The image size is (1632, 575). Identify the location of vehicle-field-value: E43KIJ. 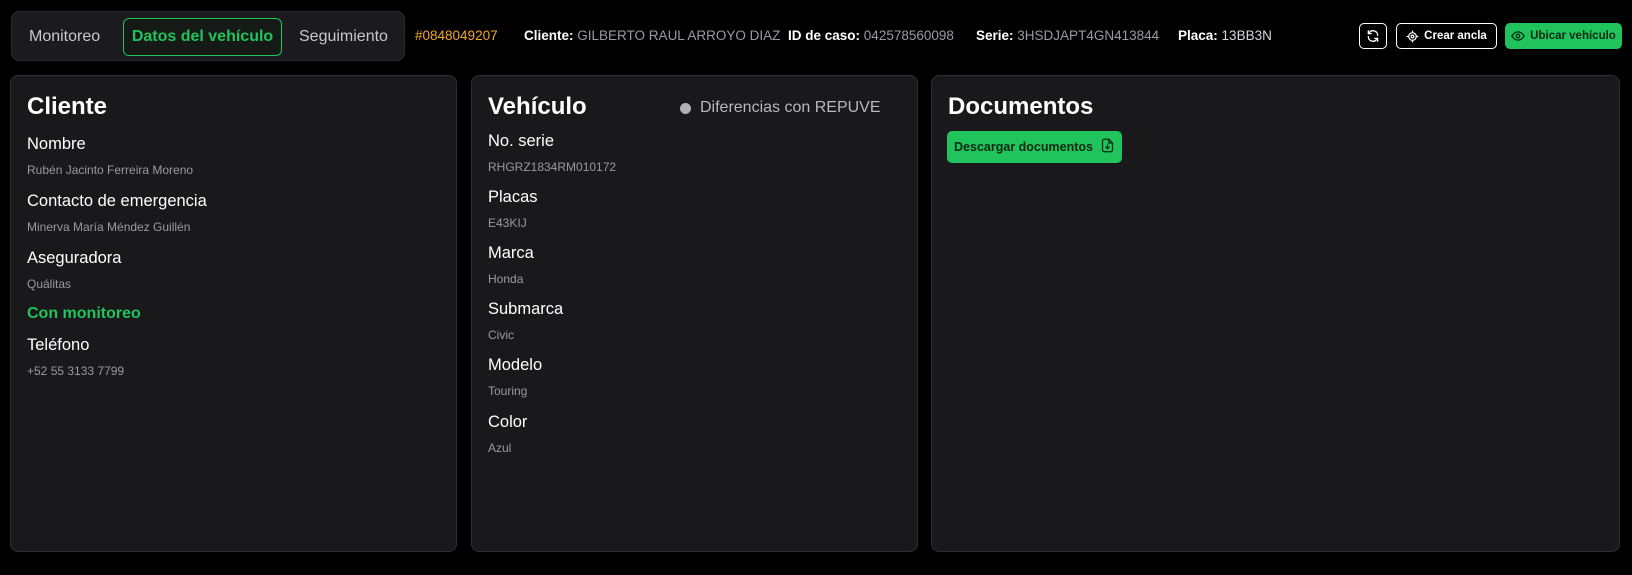
(507, 223).